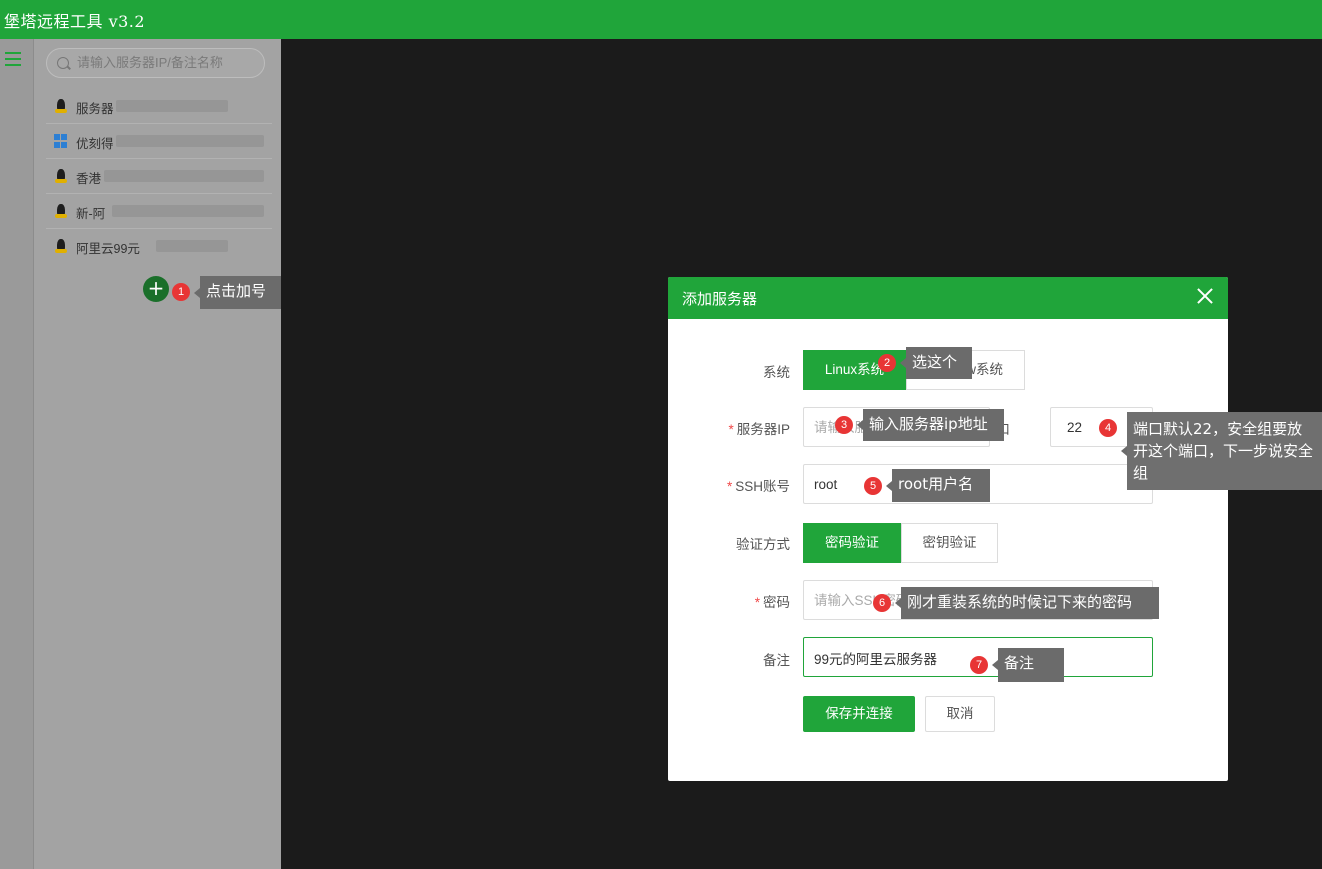  What do you see at coordinates (887, 363) in the screenshot?
I see `step-badge: 2` at bounding box center [887, 363].